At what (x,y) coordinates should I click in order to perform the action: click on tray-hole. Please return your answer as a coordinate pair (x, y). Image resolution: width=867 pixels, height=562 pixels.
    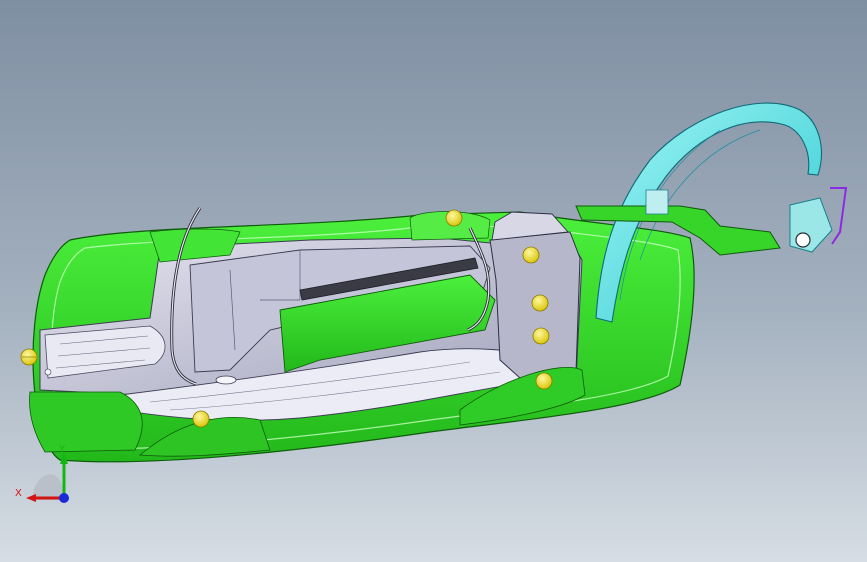
    Looking at the image, I should click on (226, 380).